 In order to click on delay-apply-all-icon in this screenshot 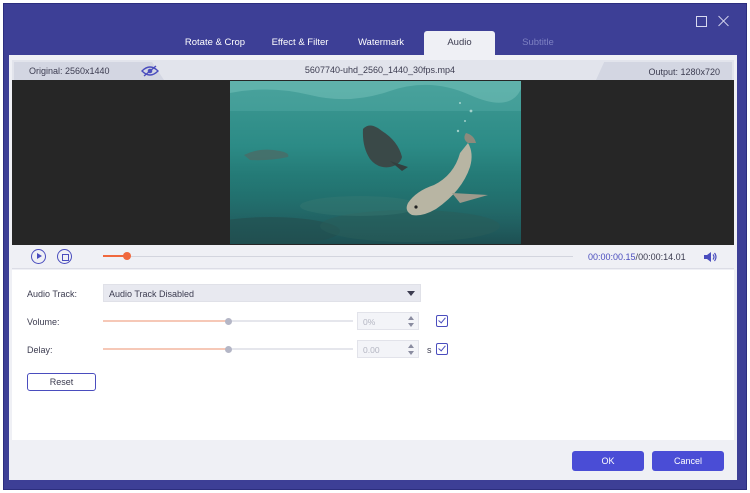, I will do `click(442, 349)`.